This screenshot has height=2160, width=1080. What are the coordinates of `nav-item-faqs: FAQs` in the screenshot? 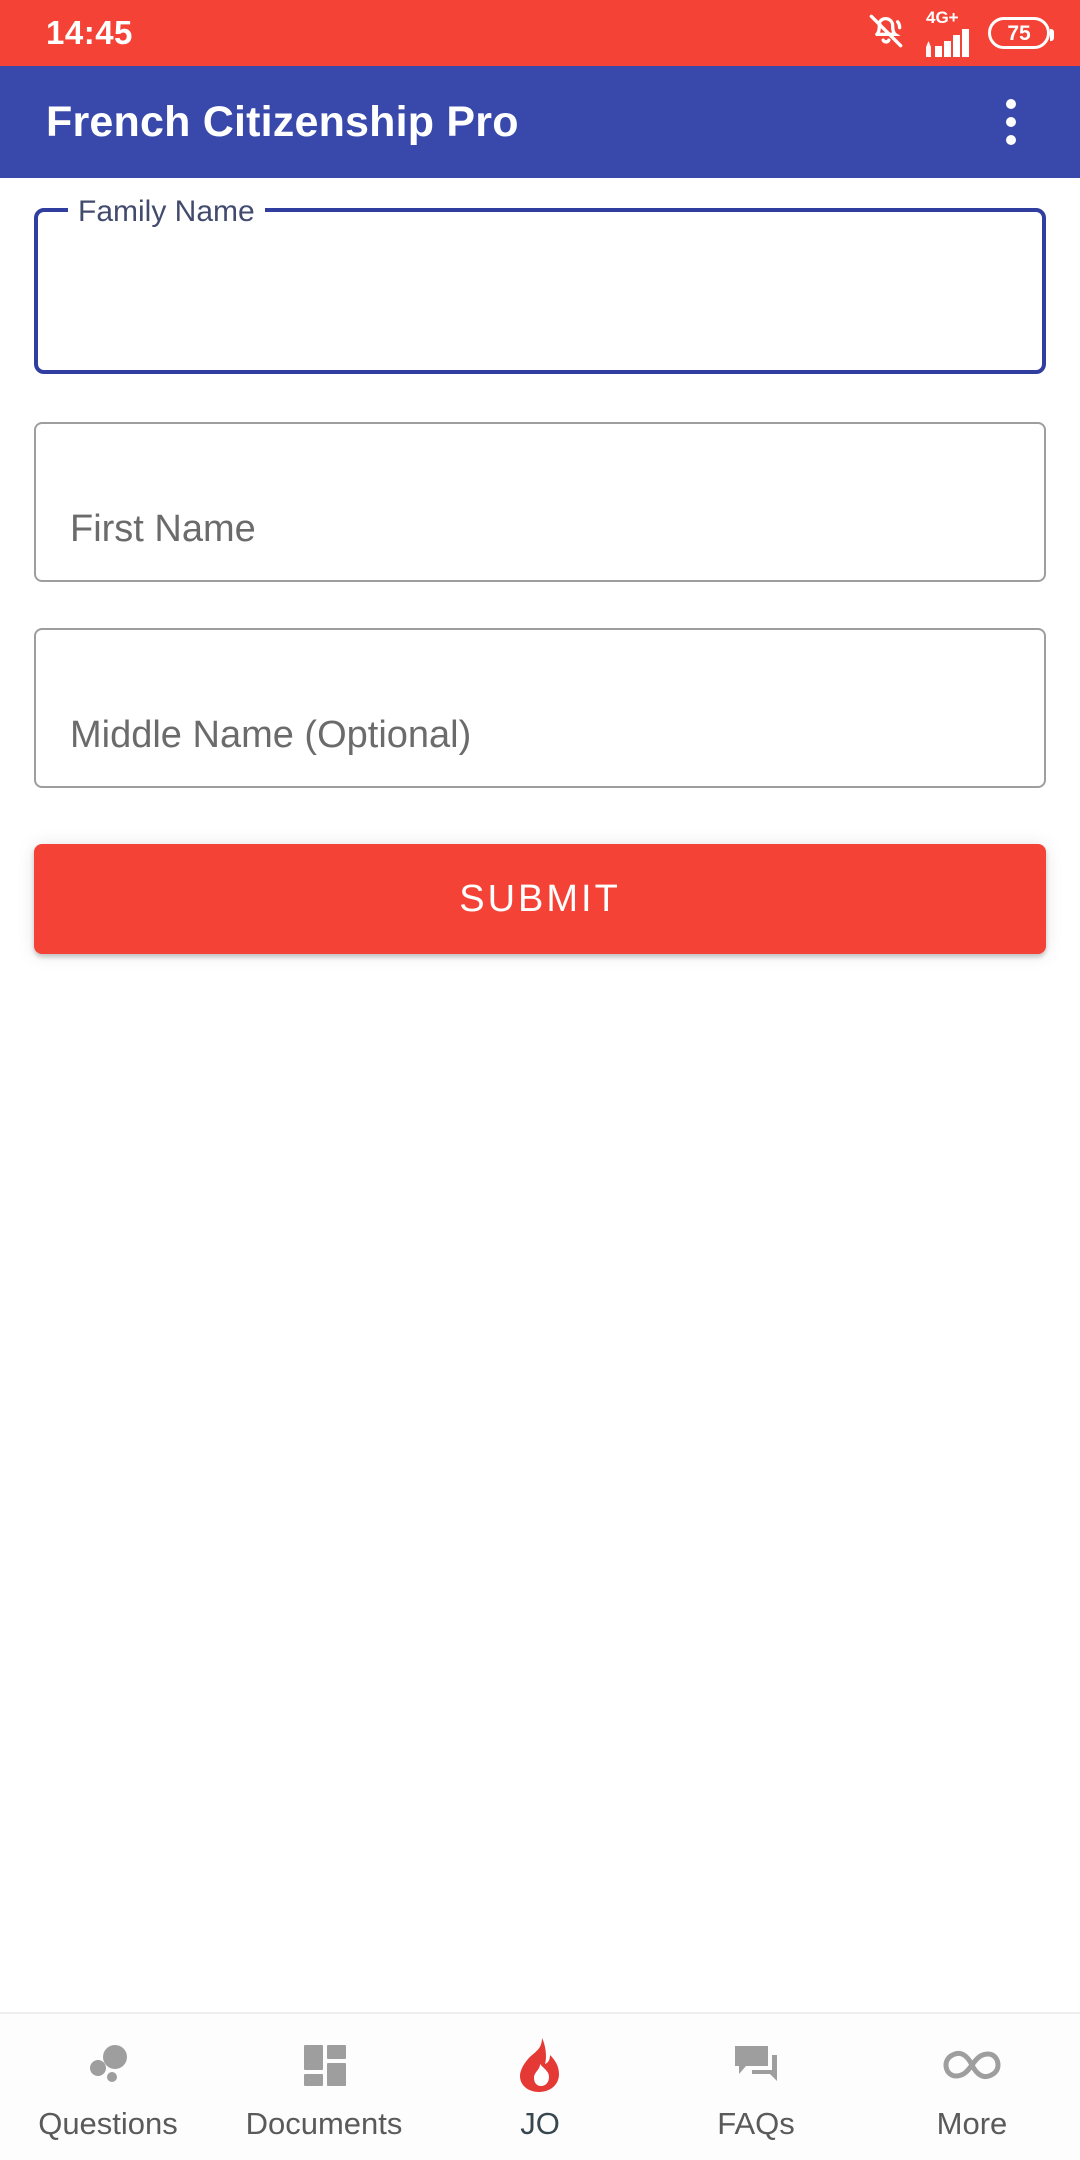 It's located at (756, 2087).